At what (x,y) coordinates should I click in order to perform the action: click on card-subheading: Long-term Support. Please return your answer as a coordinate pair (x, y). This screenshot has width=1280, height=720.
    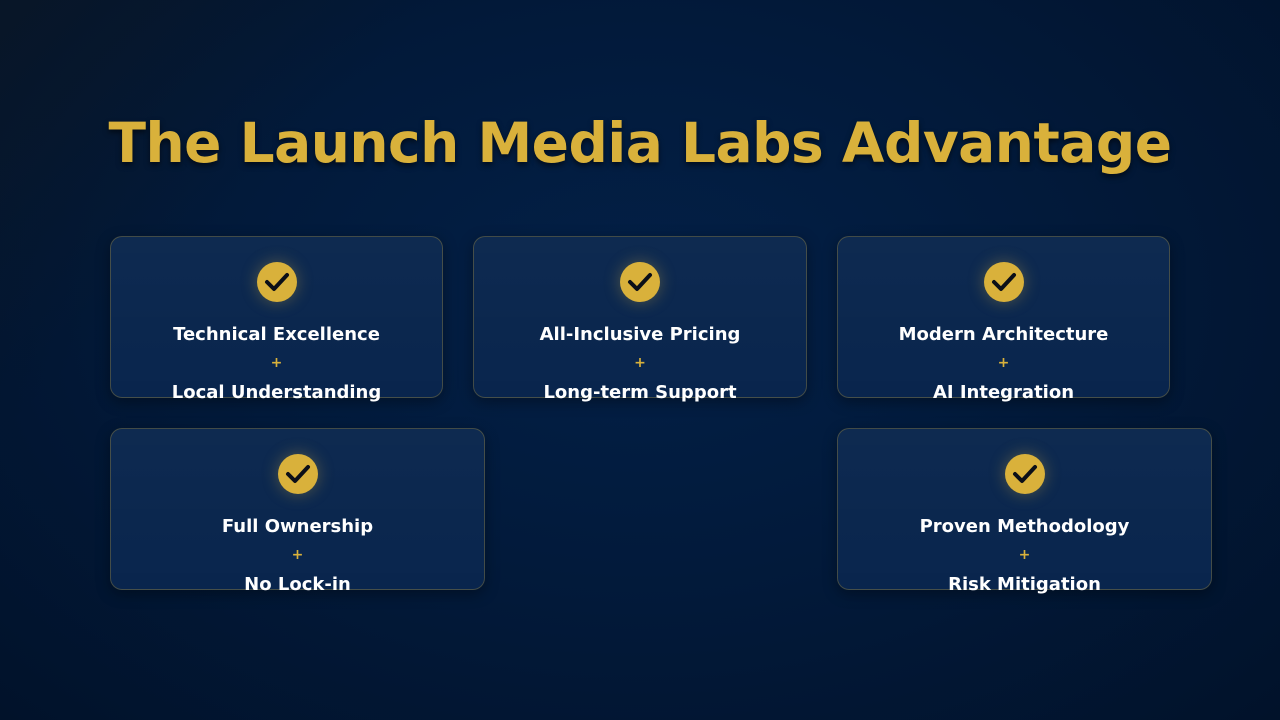
    Looking at the image, I should click on (640, 392).